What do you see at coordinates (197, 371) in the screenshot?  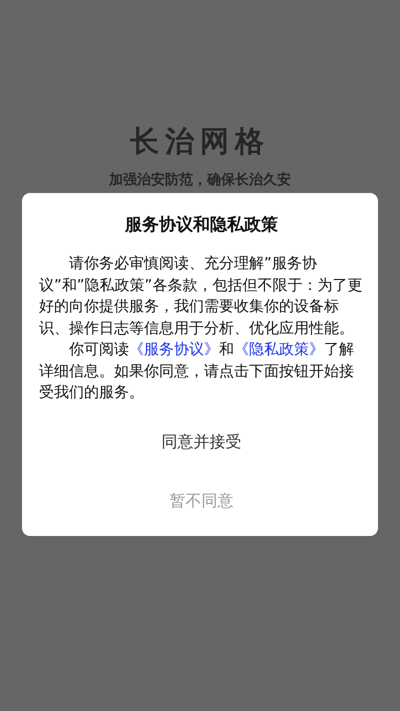 I see `paragraph: 你可阅读《服务协议》和《隐私政策》了解详细信息。如果你同意，请点击下面按钮开始接受我们的服务。` at bounding box center [197, 371].